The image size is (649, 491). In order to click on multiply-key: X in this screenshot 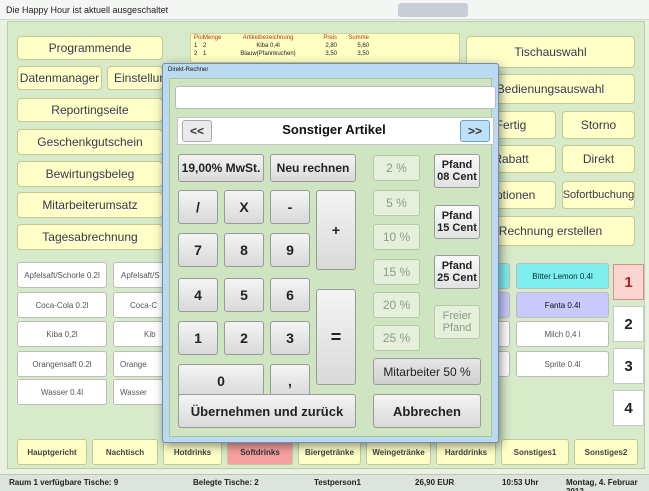, I will do `click(244, 207)`.